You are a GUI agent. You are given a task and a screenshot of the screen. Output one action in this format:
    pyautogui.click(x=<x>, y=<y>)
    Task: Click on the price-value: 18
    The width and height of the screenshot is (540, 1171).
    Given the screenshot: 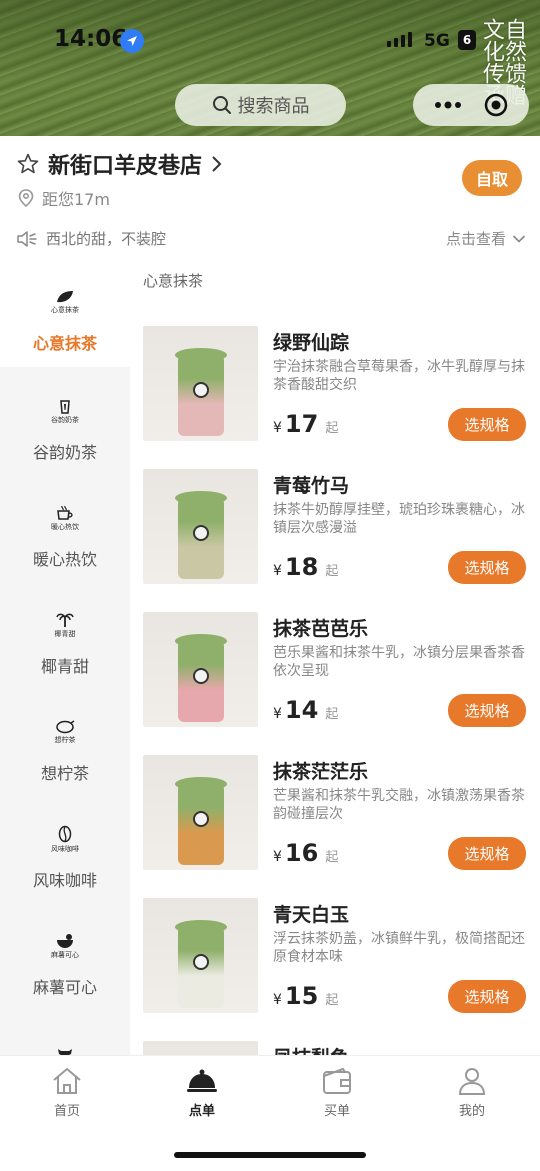 What is the action you would take?
    pyautogui.click(x=301, y=567)
    